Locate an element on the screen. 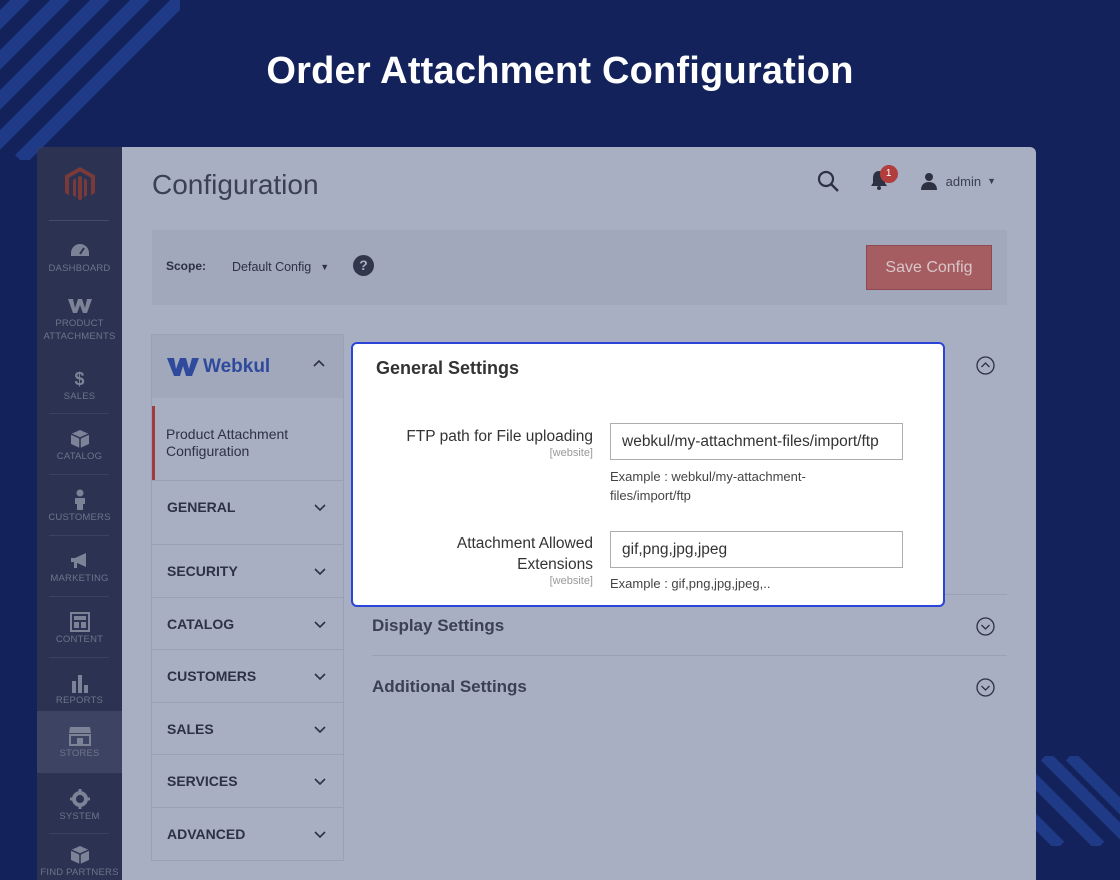 This screenshot has width=1120, height=880. magento-logo is located at coordinates (79, 184).